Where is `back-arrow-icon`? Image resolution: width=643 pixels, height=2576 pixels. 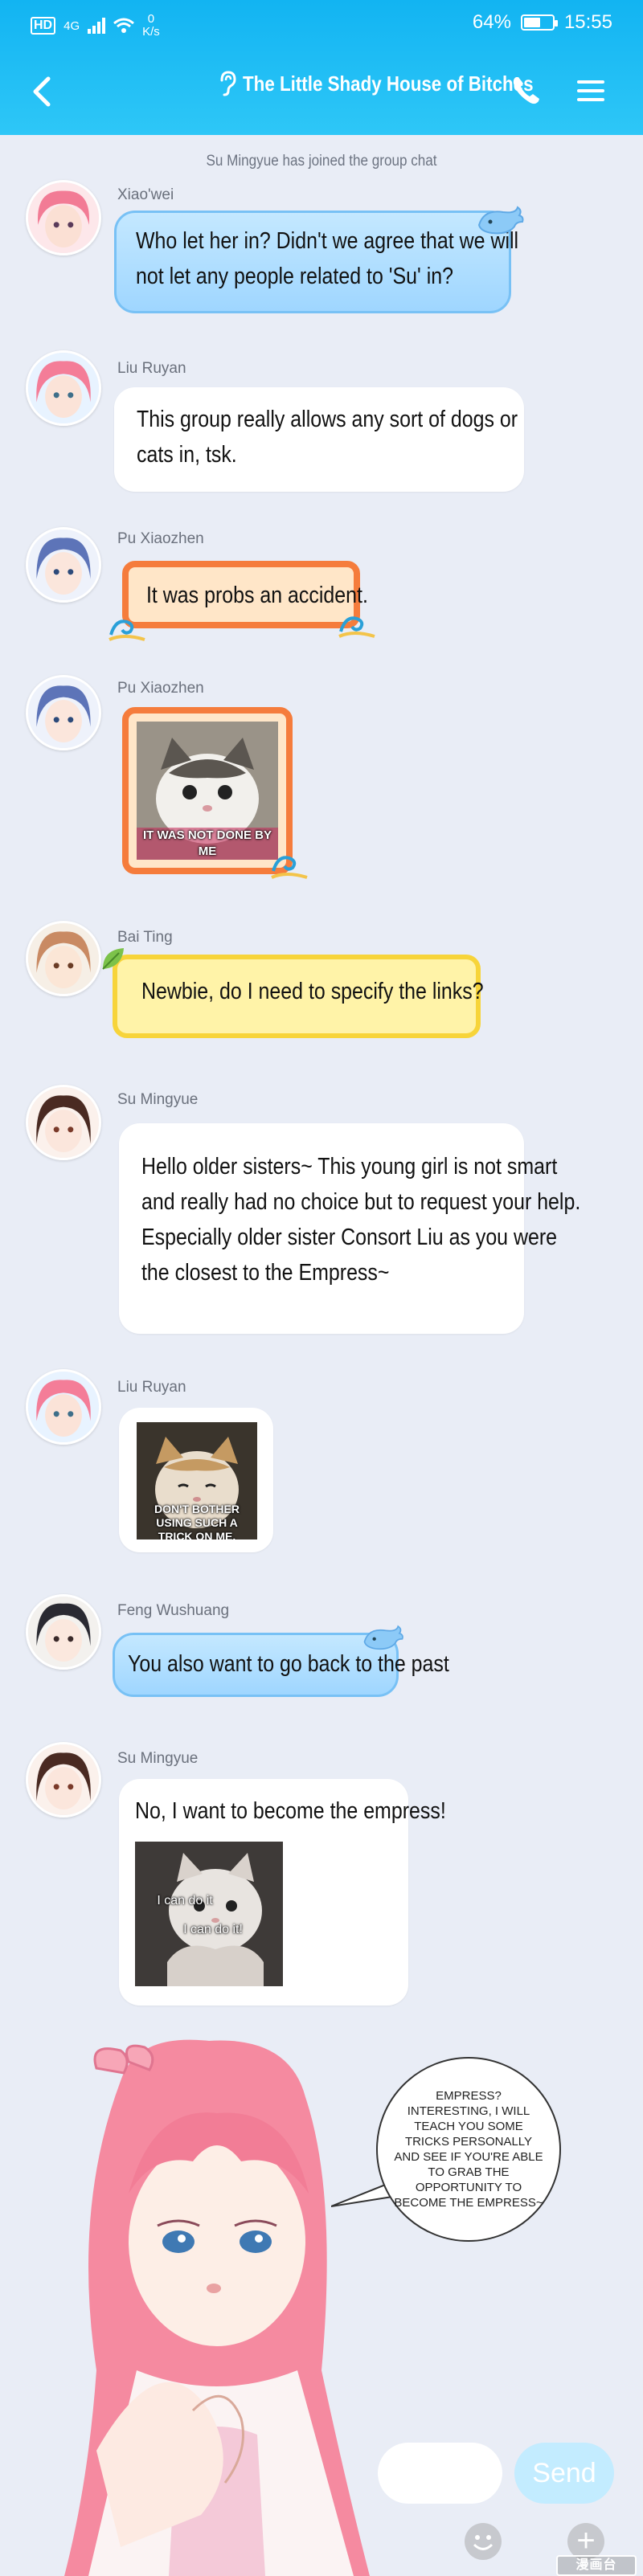 back-arrow-icon is located at coordinates (44, 91).